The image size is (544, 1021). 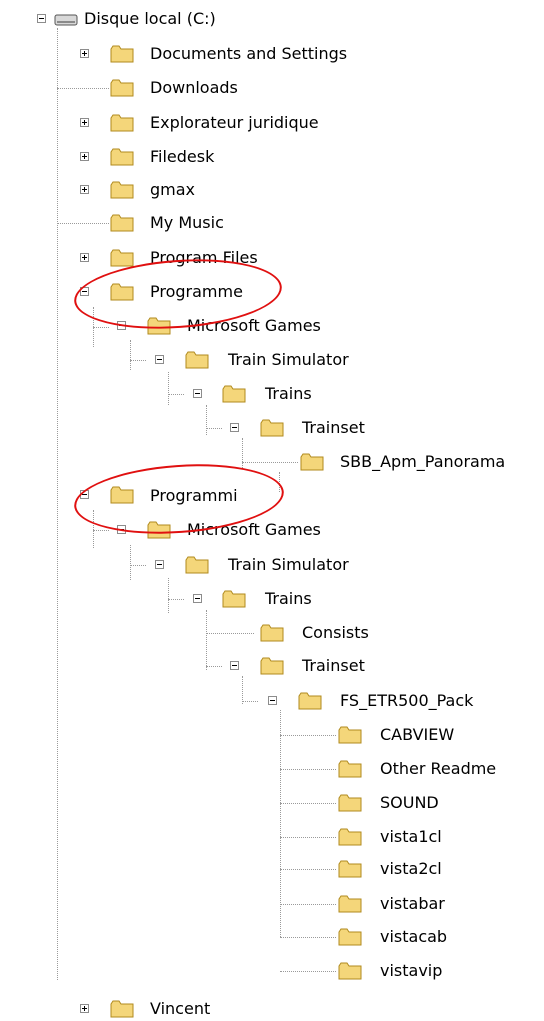 I want to click on hard-drive-icon, so click(x=66, y=20).